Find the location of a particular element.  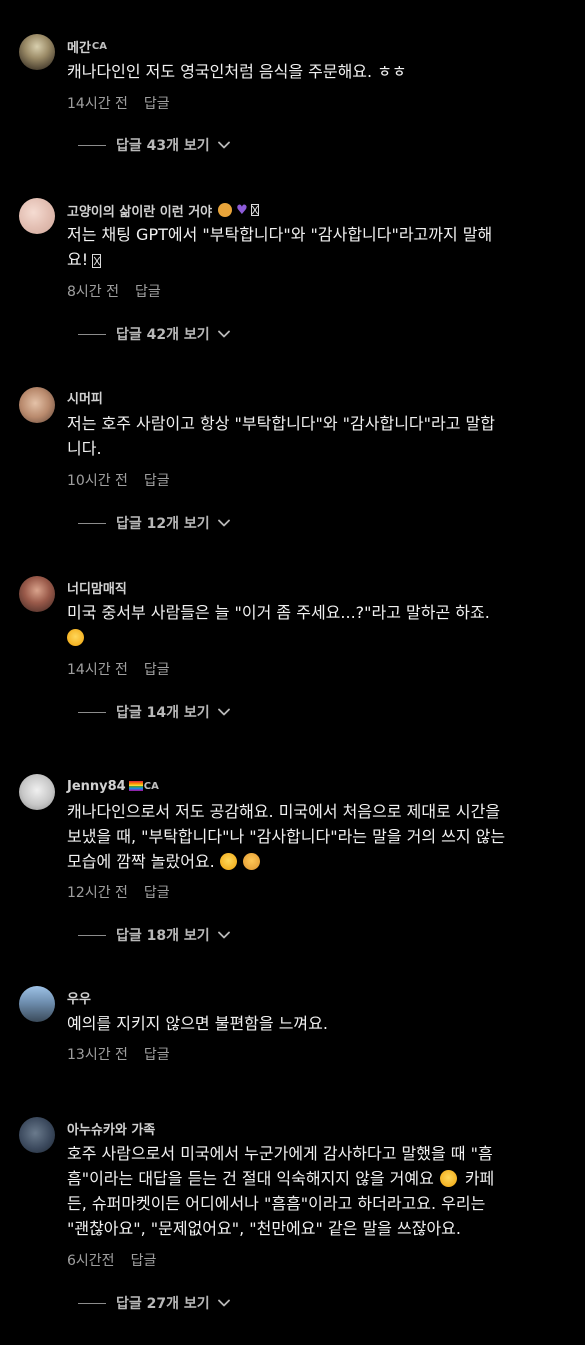

comment-meta: 6시간전 답글 is located at coordinates (111, 1260).